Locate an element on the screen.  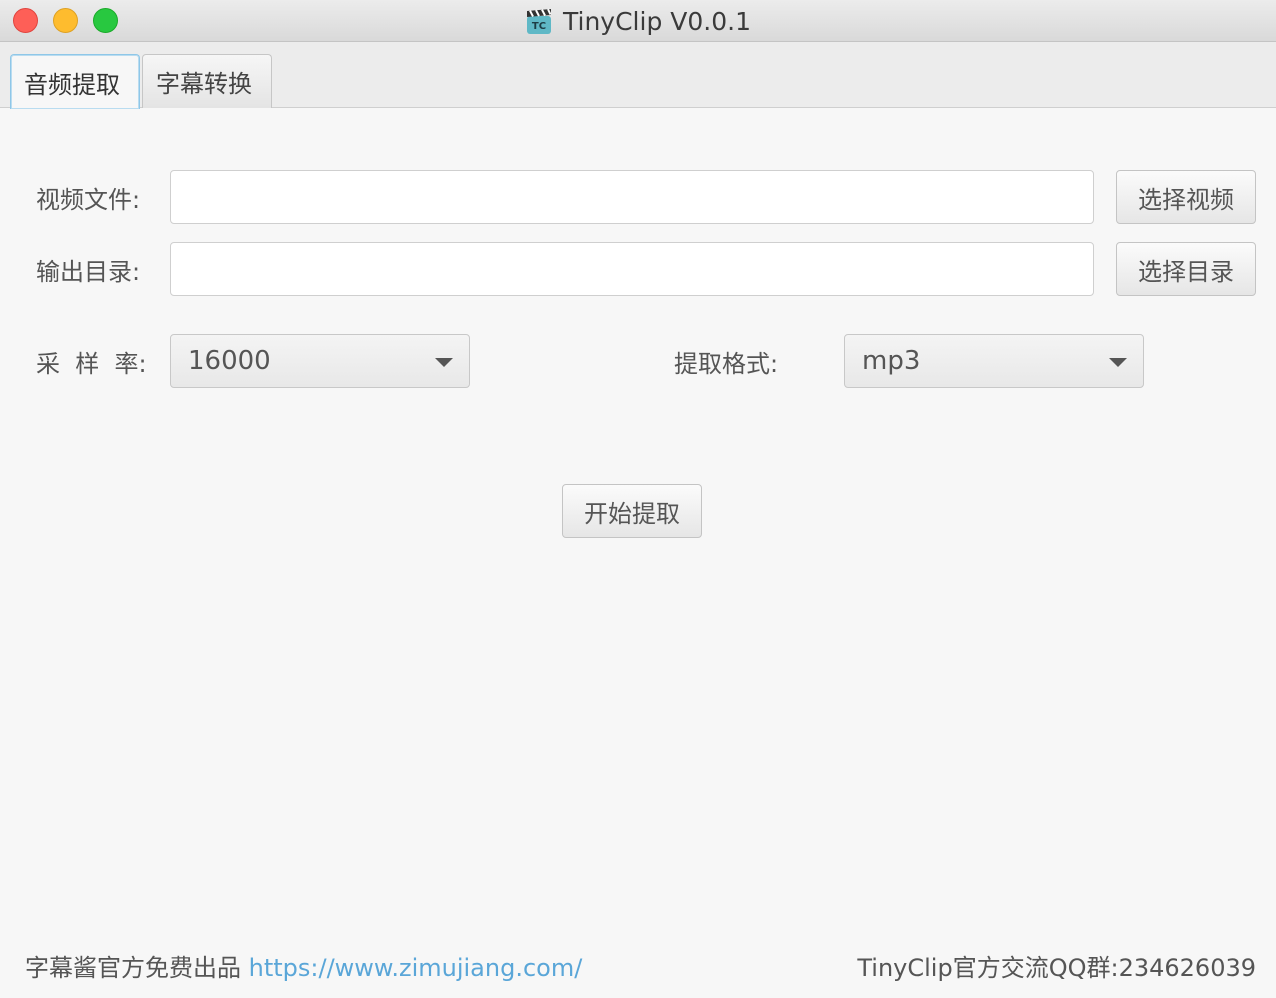
clapperboard-app-icon: TC is located at coordinates (539, 21).